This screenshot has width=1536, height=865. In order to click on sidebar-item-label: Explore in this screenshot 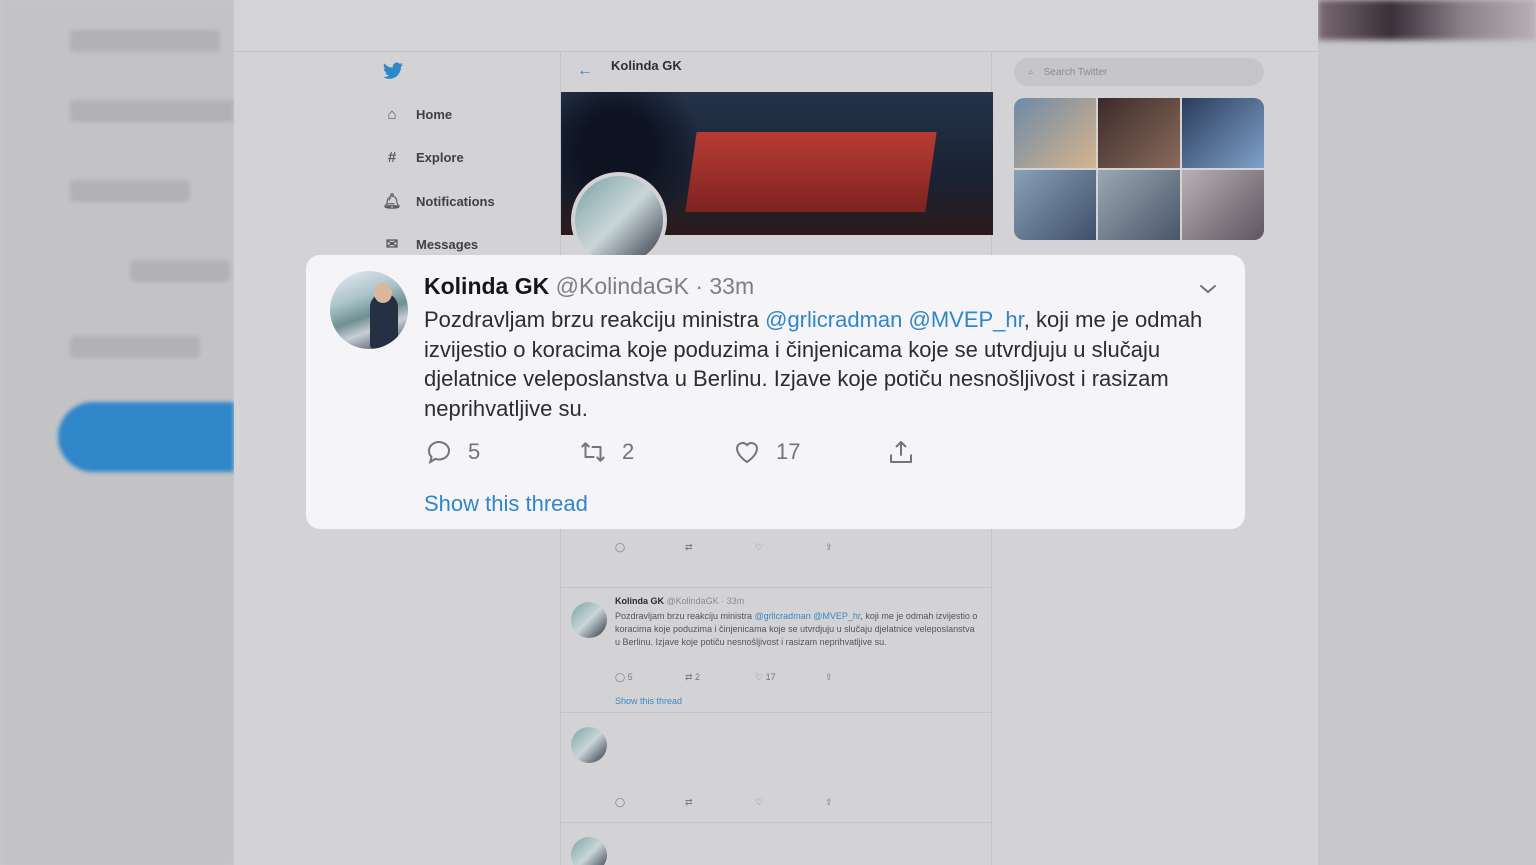, I will do `click(440, 157)`.